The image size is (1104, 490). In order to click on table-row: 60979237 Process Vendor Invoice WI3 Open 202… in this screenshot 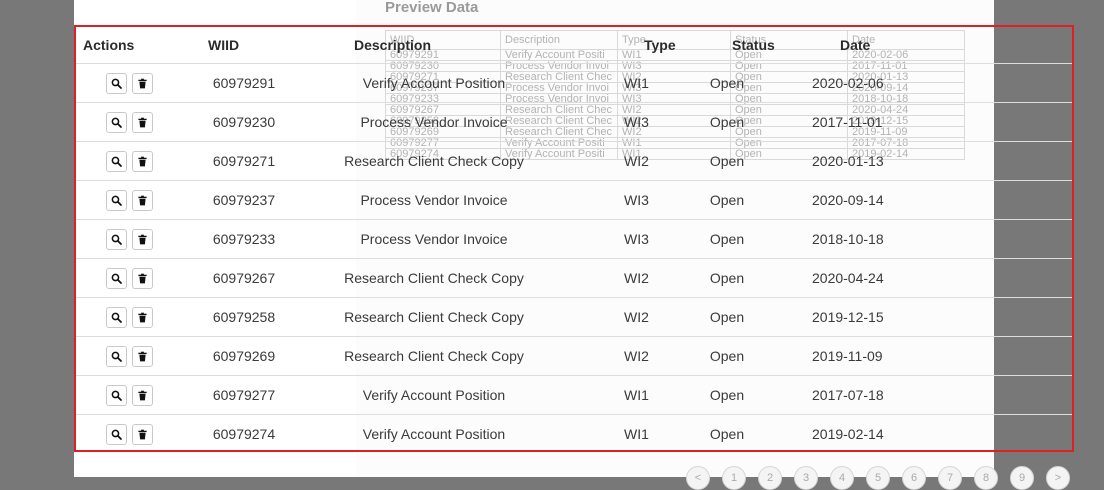, I will do `click(574, 200)`.